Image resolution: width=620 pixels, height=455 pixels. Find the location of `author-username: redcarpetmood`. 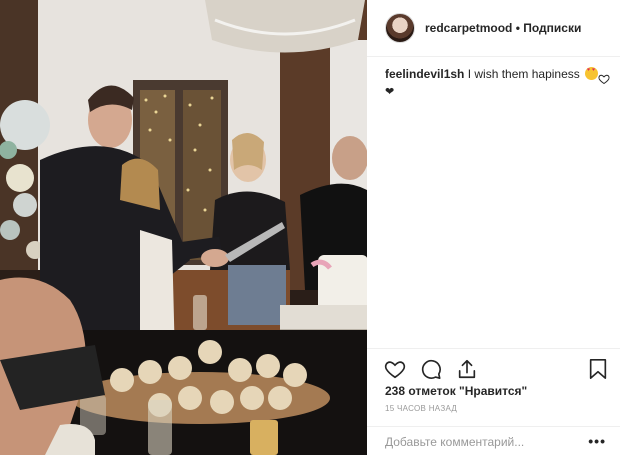

author-username: redcarpetmood is located at coordinates (468, 28).